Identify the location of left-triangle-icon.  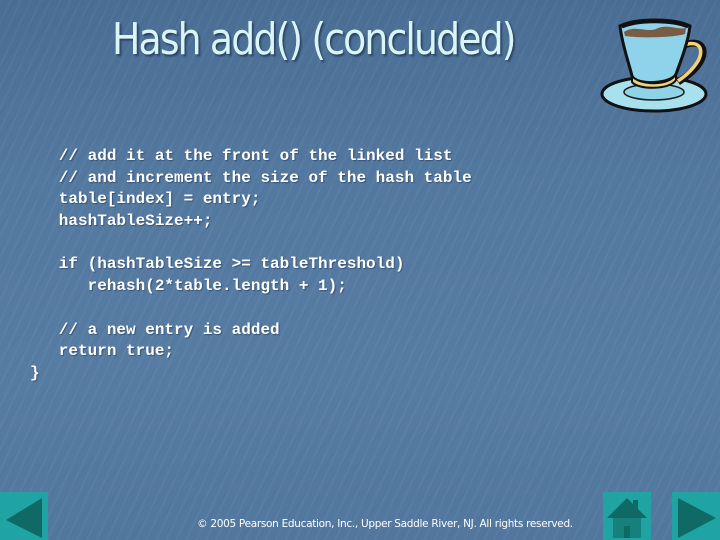
(24, 518).